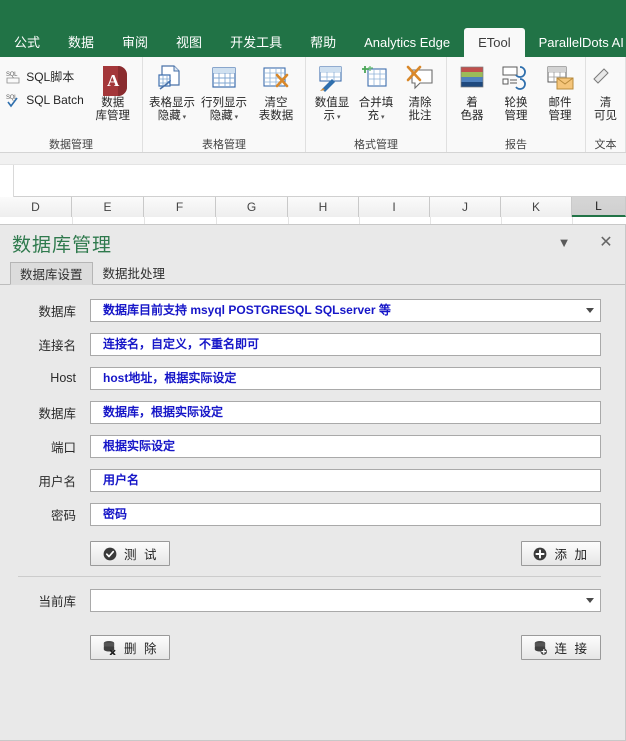  I want to click on connection-name-input, so click(345, 344).